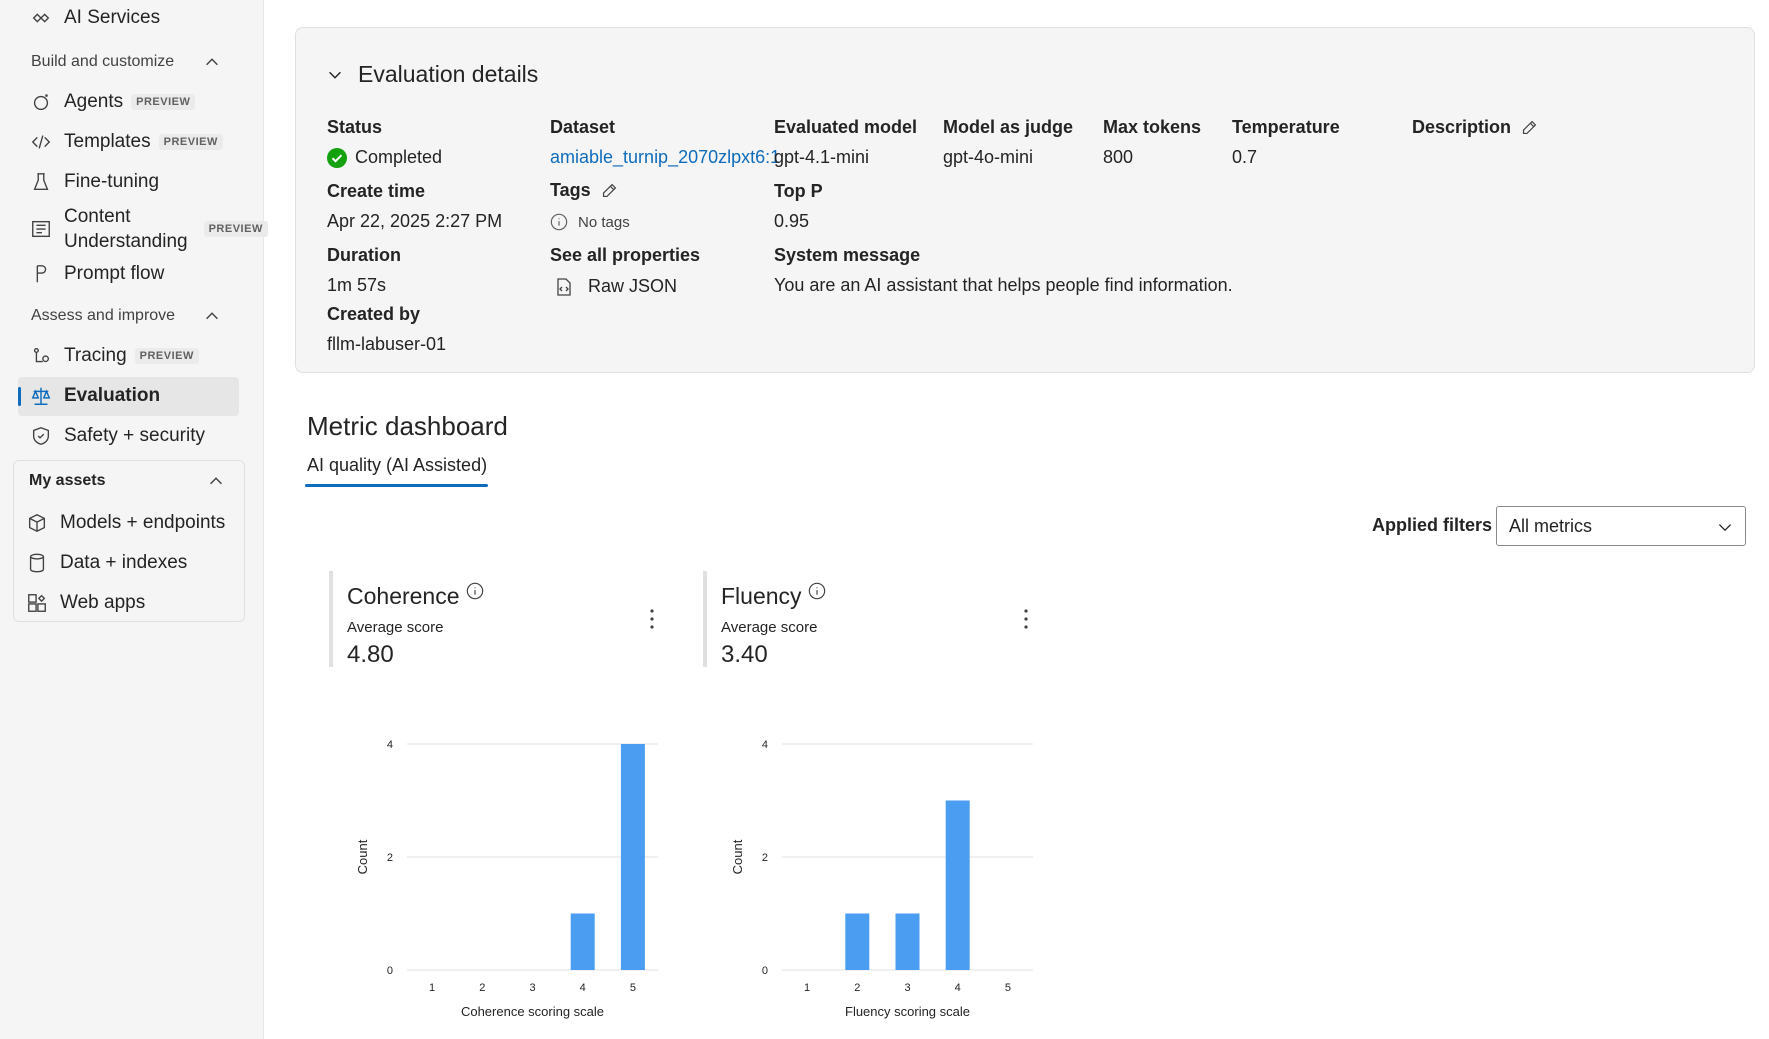 This screenshot has width=1769, height=1039. I want to click on top-p-value: 0.95, so click(792, 221).